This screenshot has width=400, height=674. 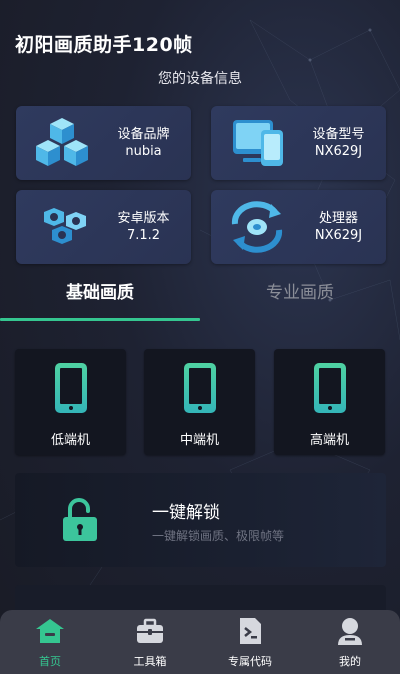 I want to click on device-model-label: 设备型号, so click(x=338, y=134).